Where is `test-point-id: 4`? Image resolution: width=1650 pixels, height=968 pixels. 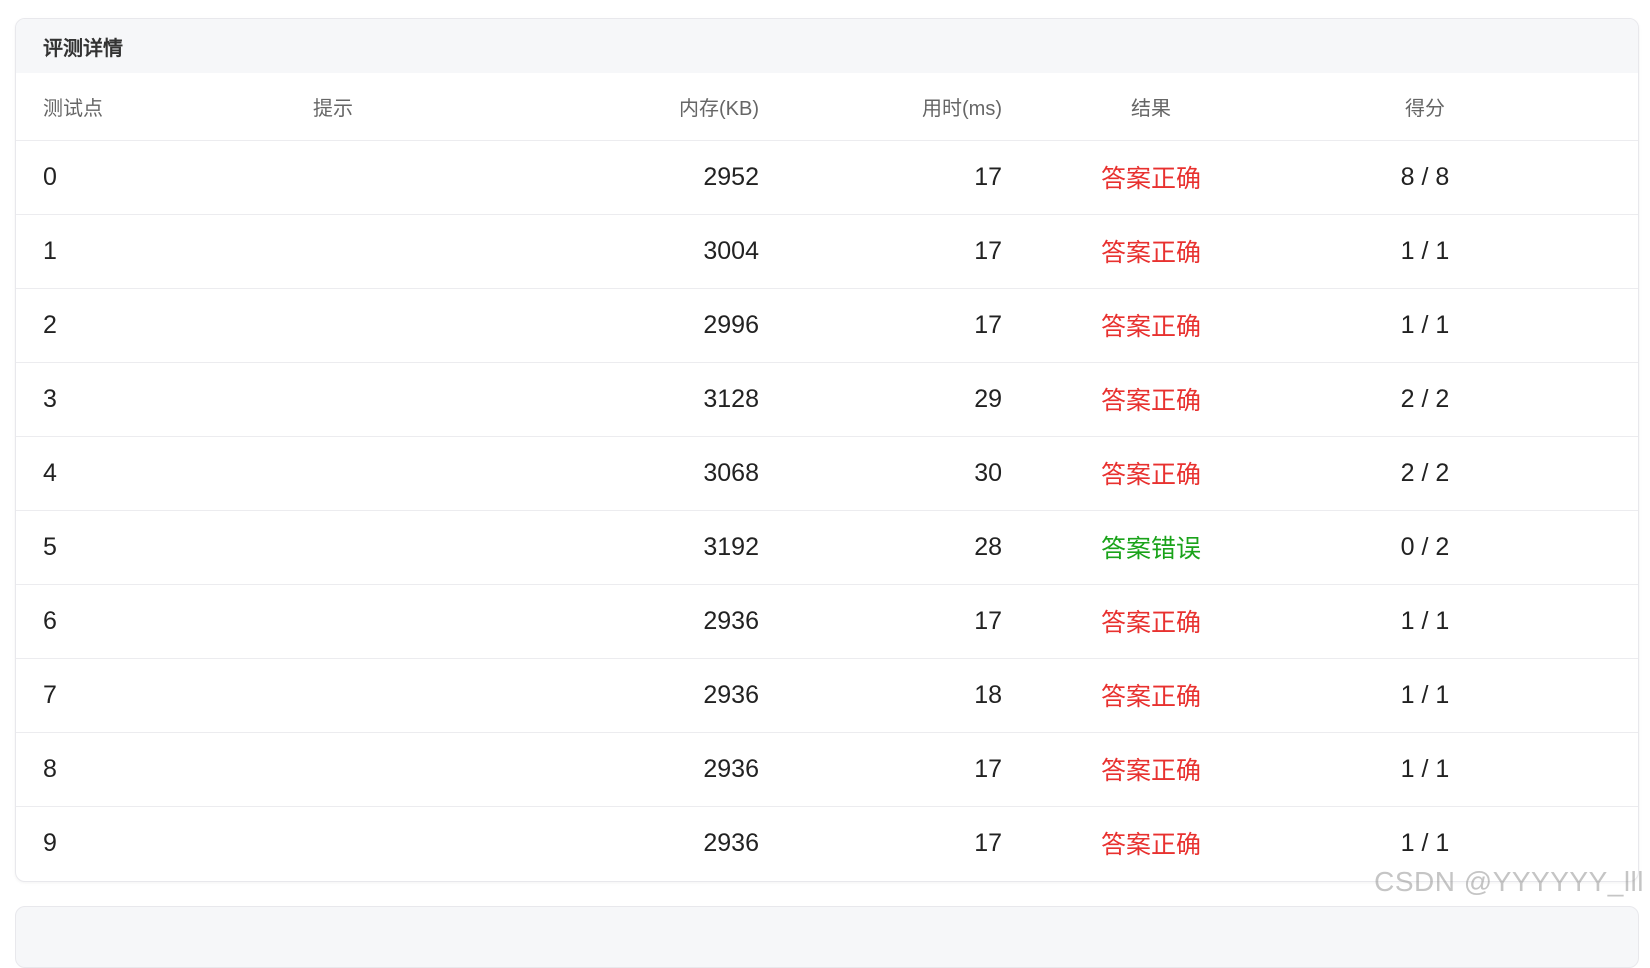 test-point-id: 4 is located at coordinates (164, 473).